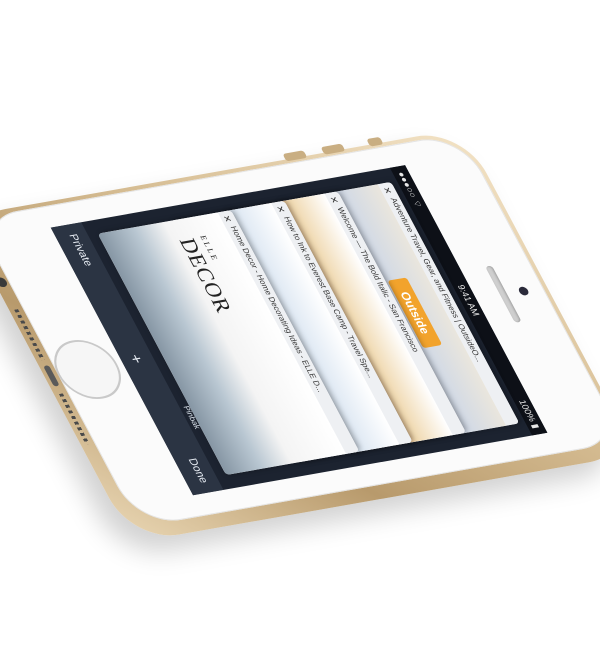  I want to click on done-button: Done, so click(197, 470).